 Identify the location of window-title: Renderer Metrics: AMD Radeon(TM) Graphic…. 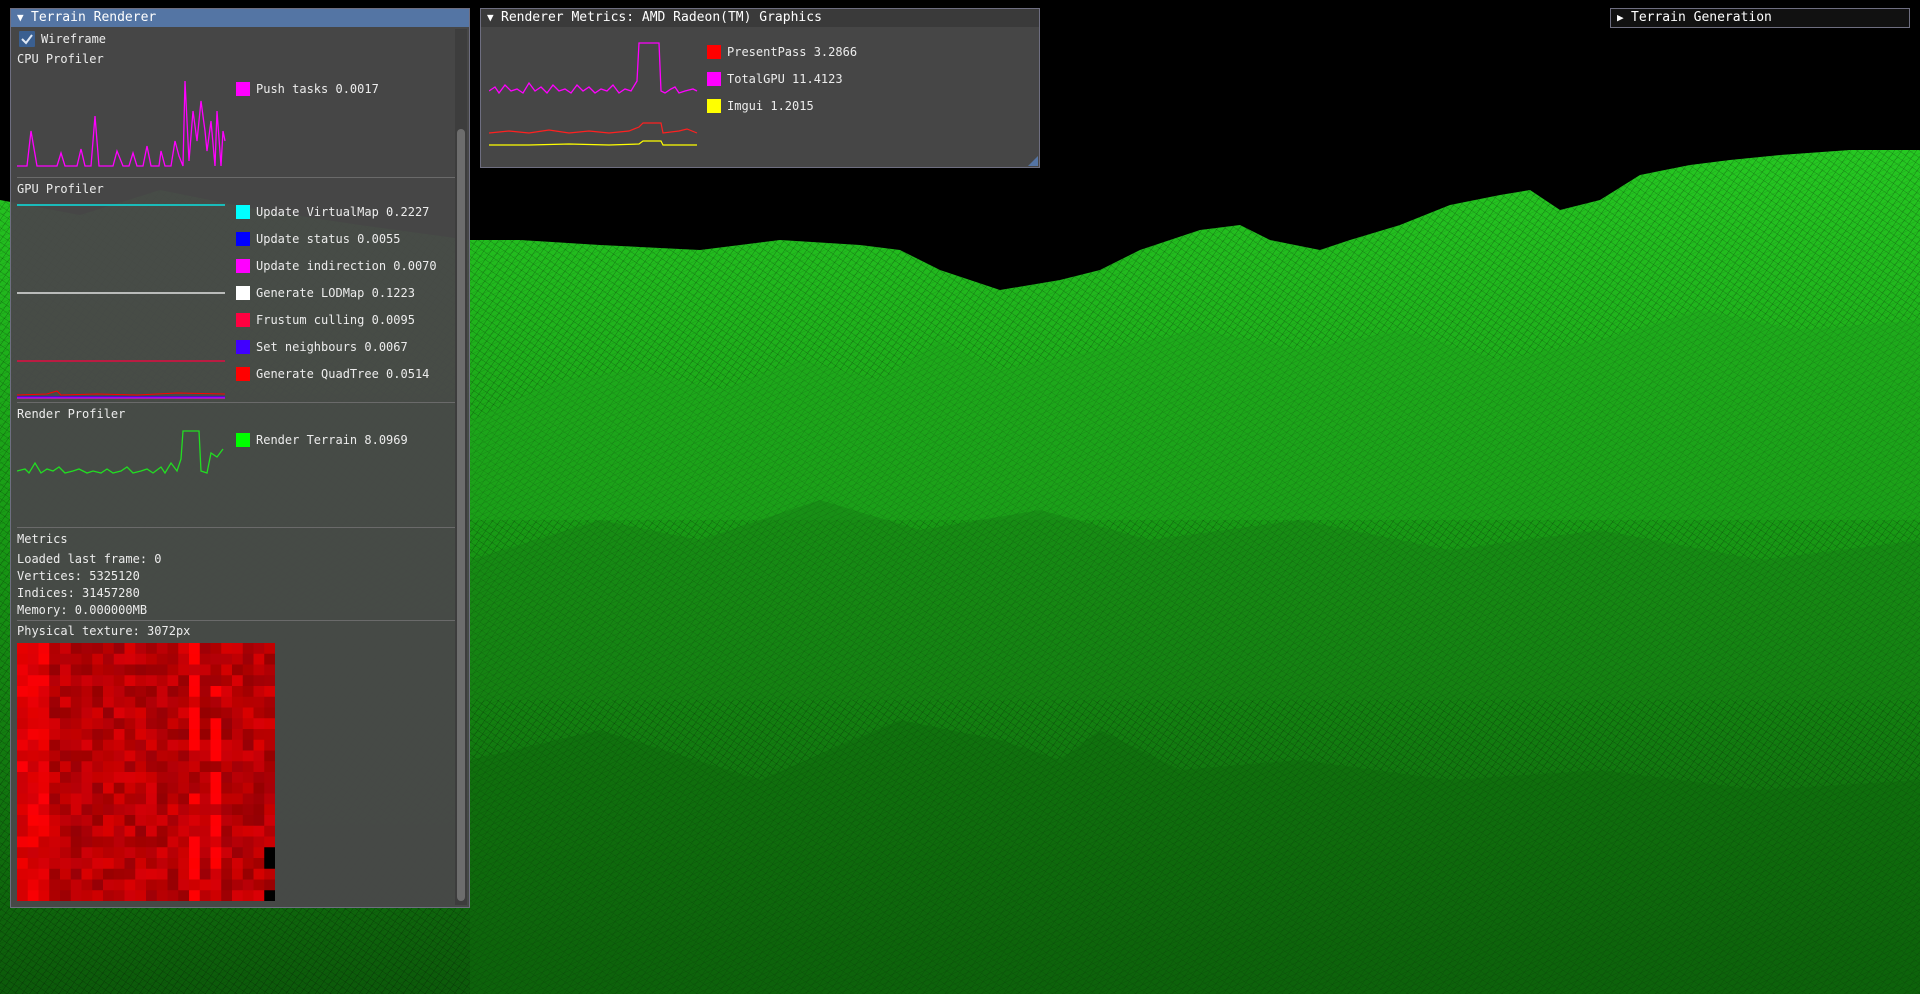
(661, 17).